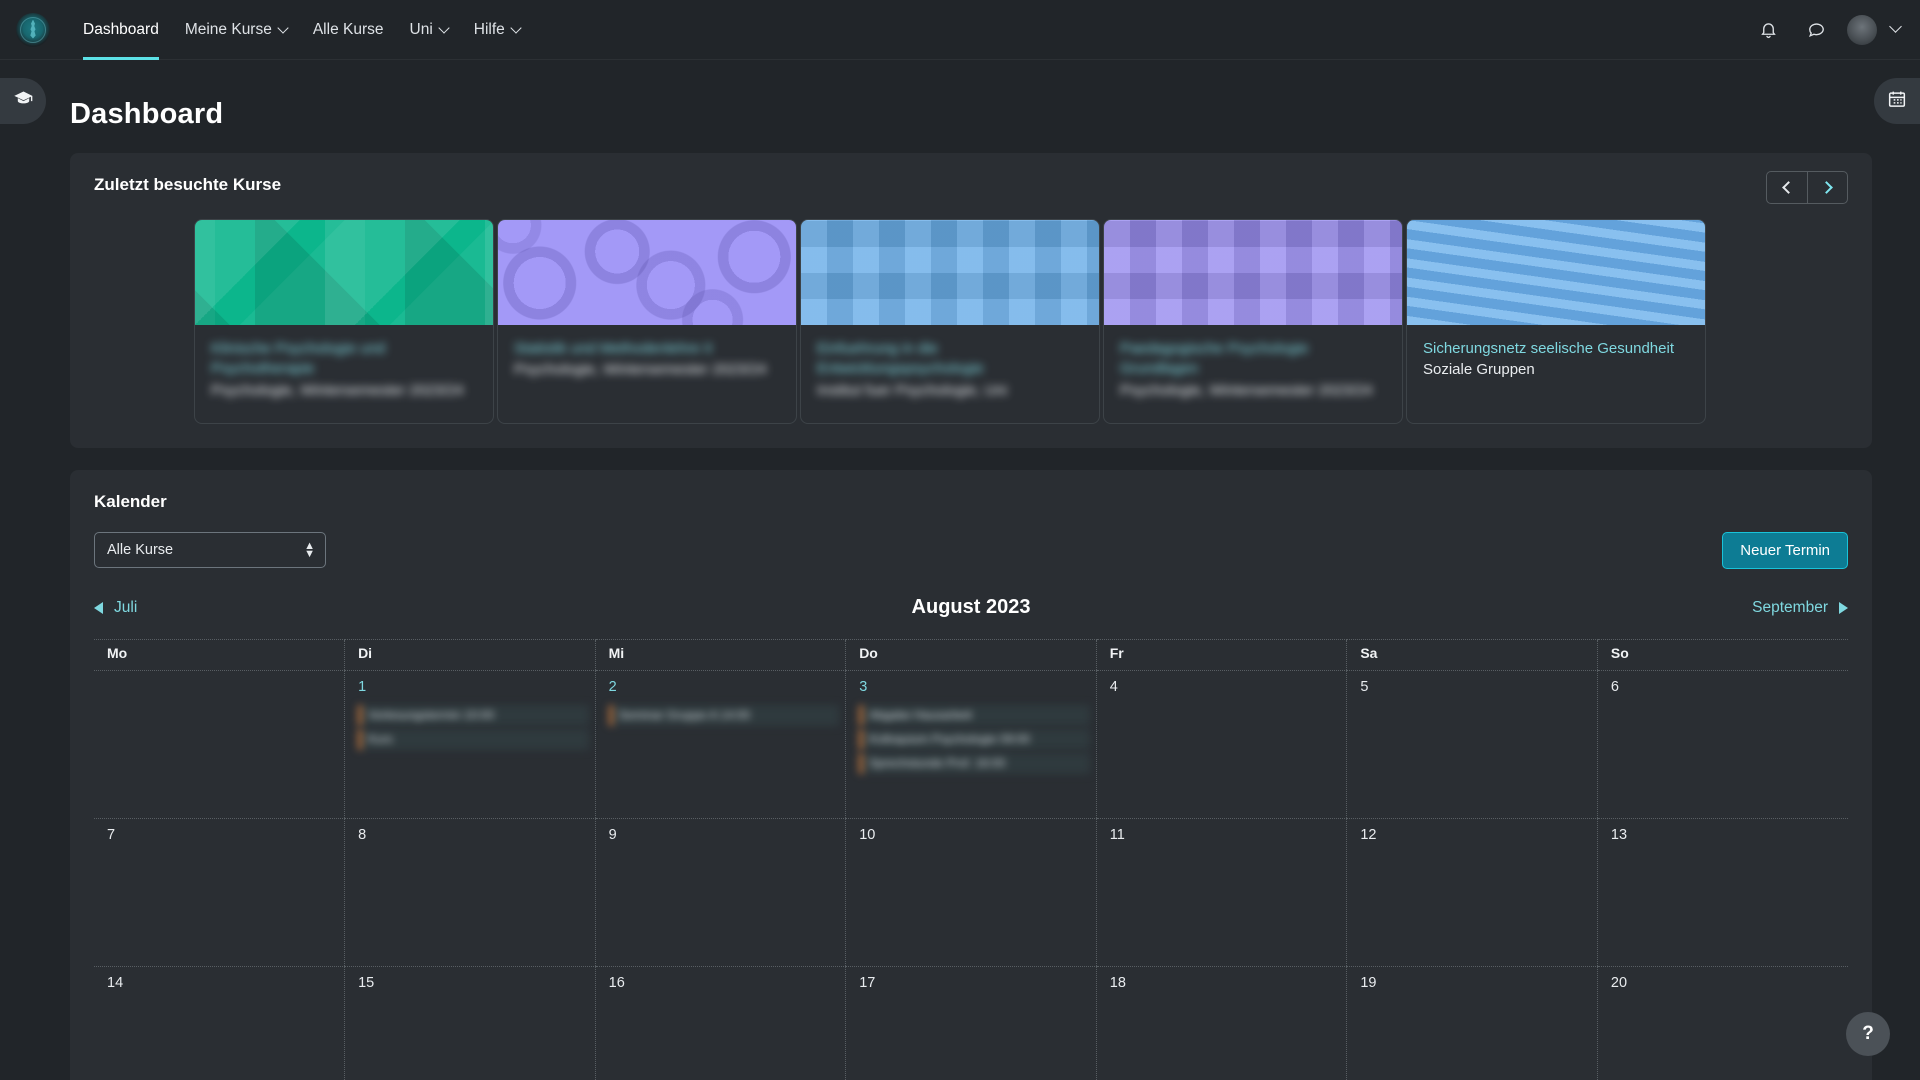  I want to click on university-logo, so click(33, 29).